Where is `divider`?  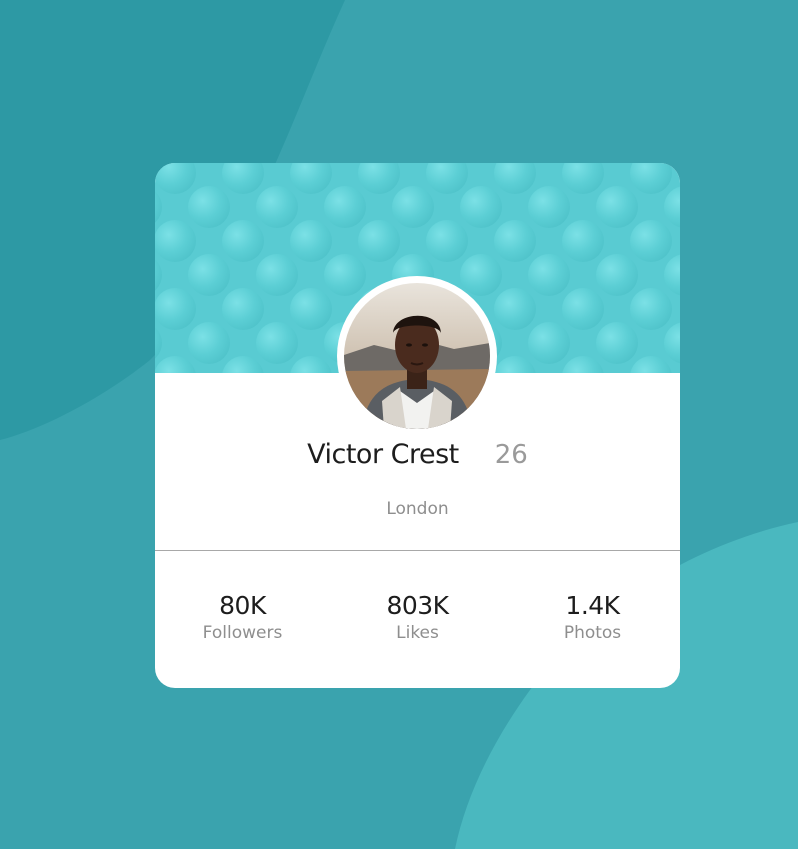 divider is located at coordinates (417, 550).